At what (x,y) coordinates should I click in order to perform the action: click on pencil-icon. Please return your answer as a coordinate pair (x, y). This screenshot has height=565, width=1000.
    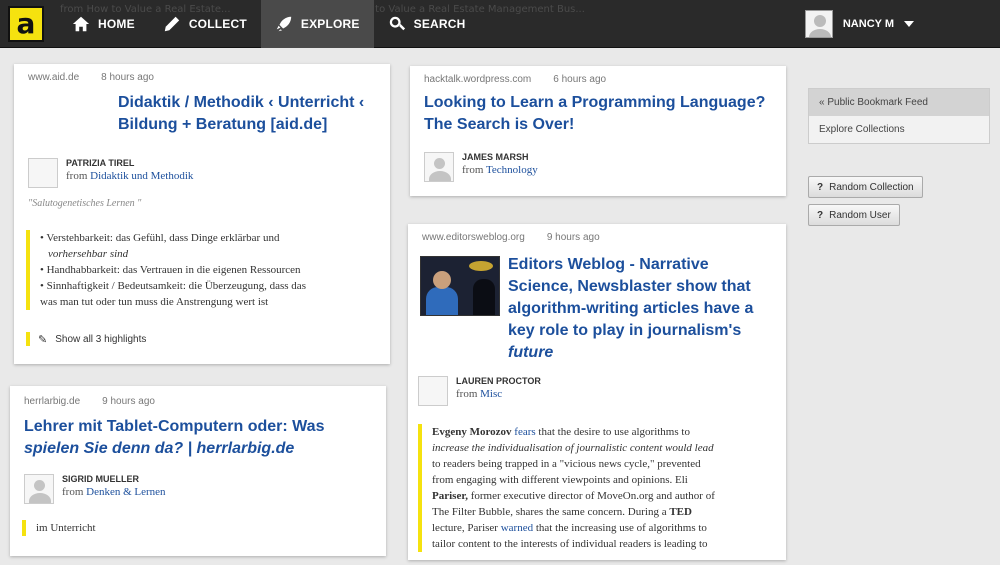
    Looking at the image, I should click on (172, 24).